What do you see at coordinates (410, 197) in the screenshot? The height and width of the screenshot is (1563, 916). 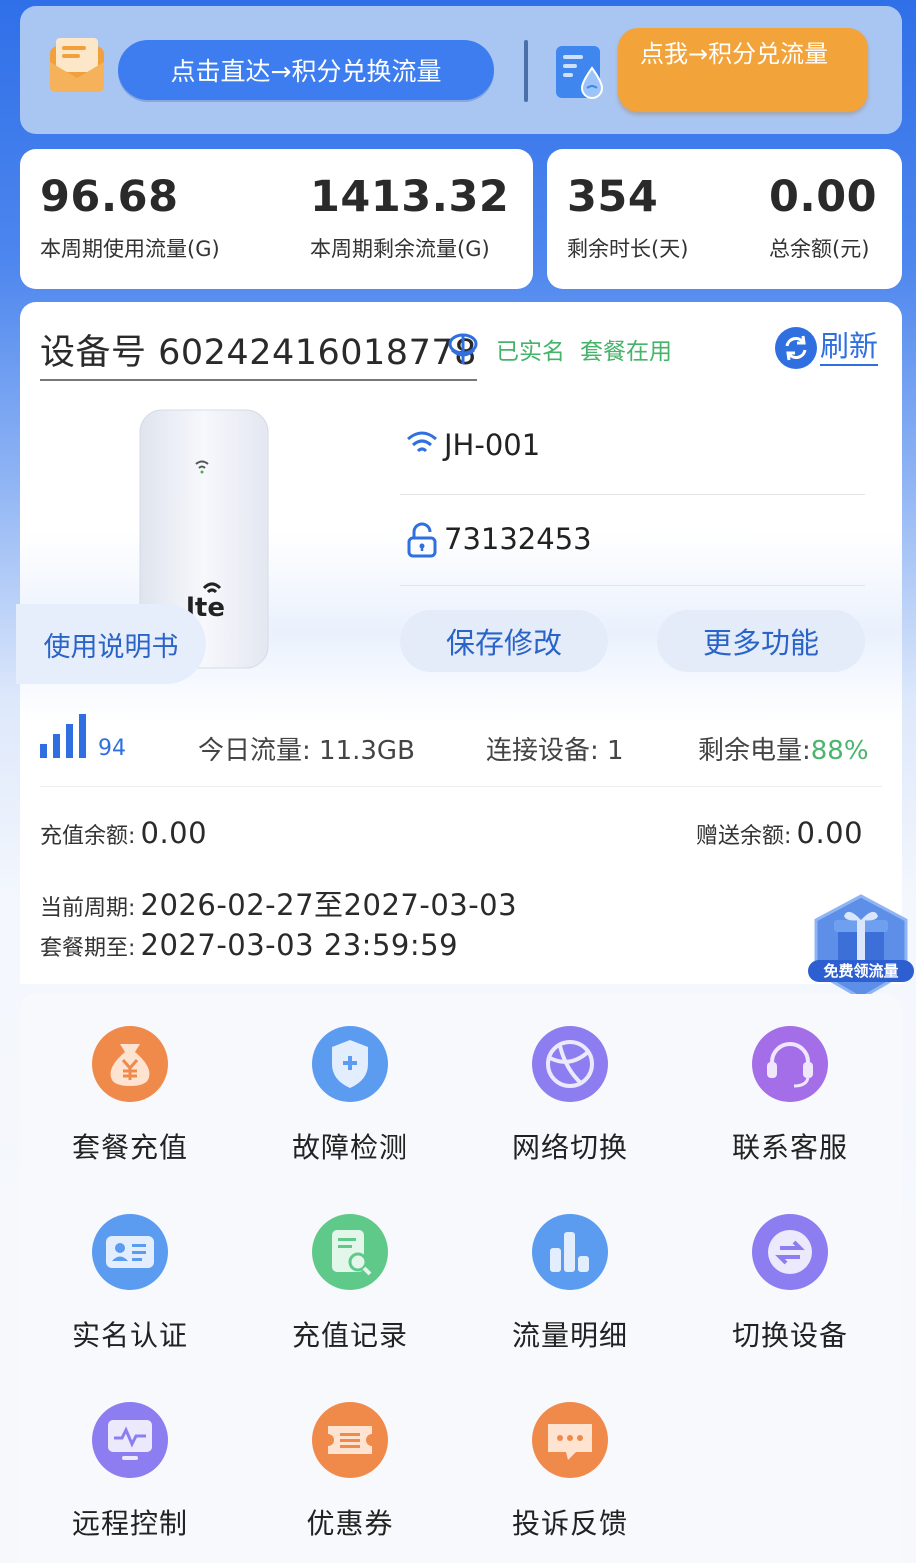 I see `remaining-flow-value: 1413.32` at bounding box center [410, 197].